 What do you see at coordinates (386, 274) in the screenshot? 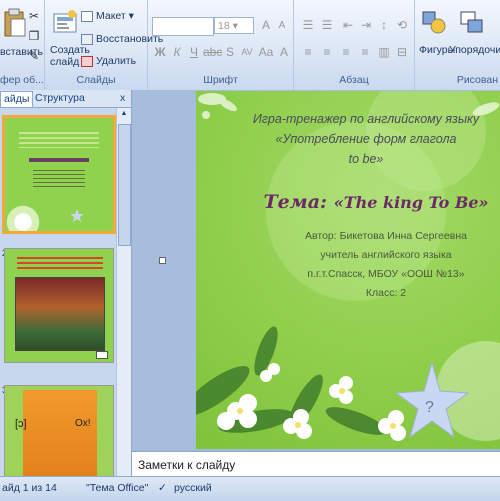
I see `place-line: п.г.т.Спасск, МБОУ «ООШ №13»` at bounding box center [386, 274].